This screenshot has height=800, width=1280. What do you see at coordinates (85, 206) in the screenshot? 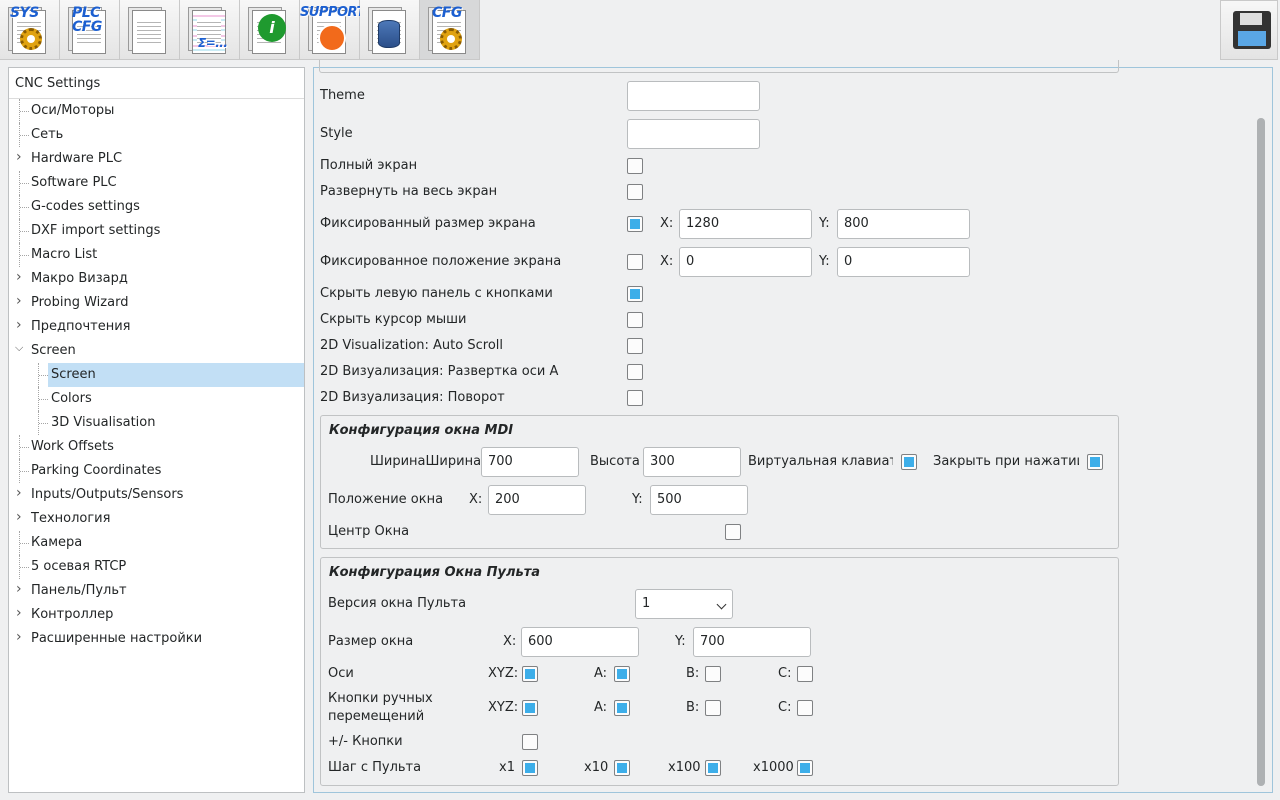
I see `tree-item-label: G-codes settings` at bounding box center [85, 206].